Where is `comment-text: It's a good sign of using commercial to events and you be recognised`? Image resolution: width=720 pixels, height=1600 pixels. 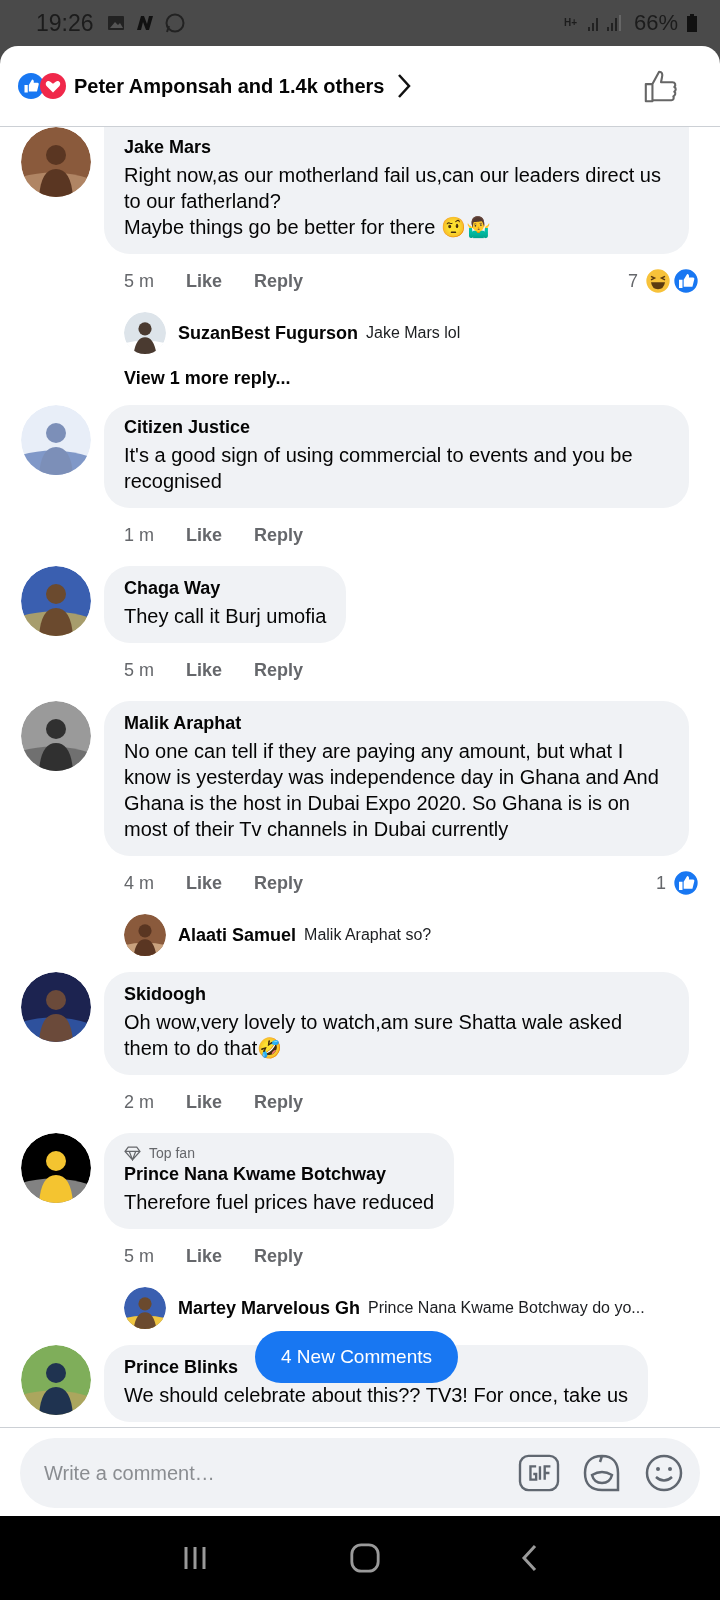
comment-text: It's a good sign of using commercial to events and you be recognised is located at coordinates (379, 468).